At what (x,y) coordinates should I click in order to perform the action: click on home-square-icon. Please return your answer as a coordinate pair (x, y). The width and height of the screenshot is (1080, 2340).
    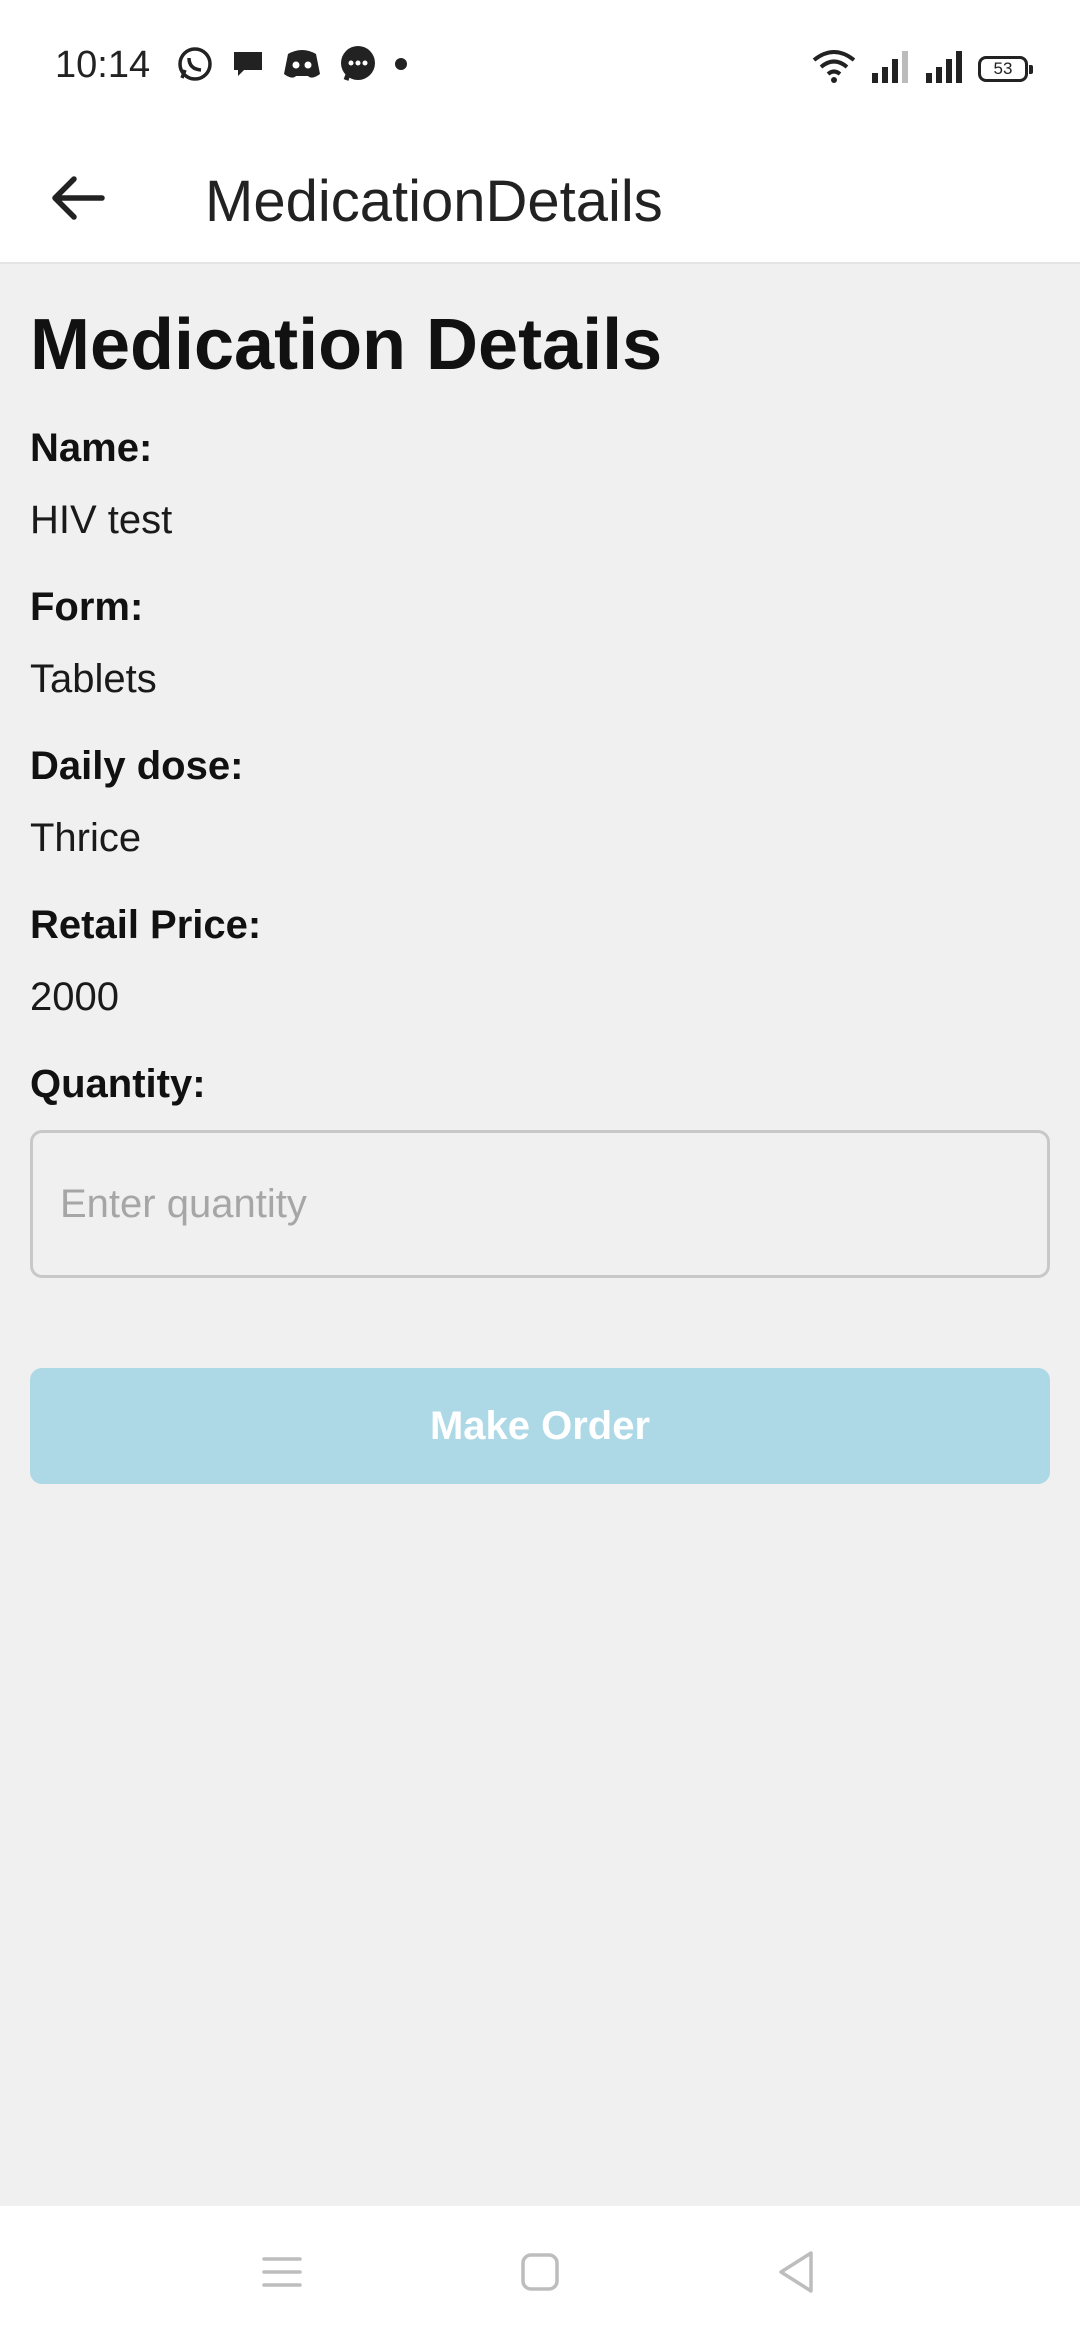
    Looking at the image, I should click on (540, 2274).